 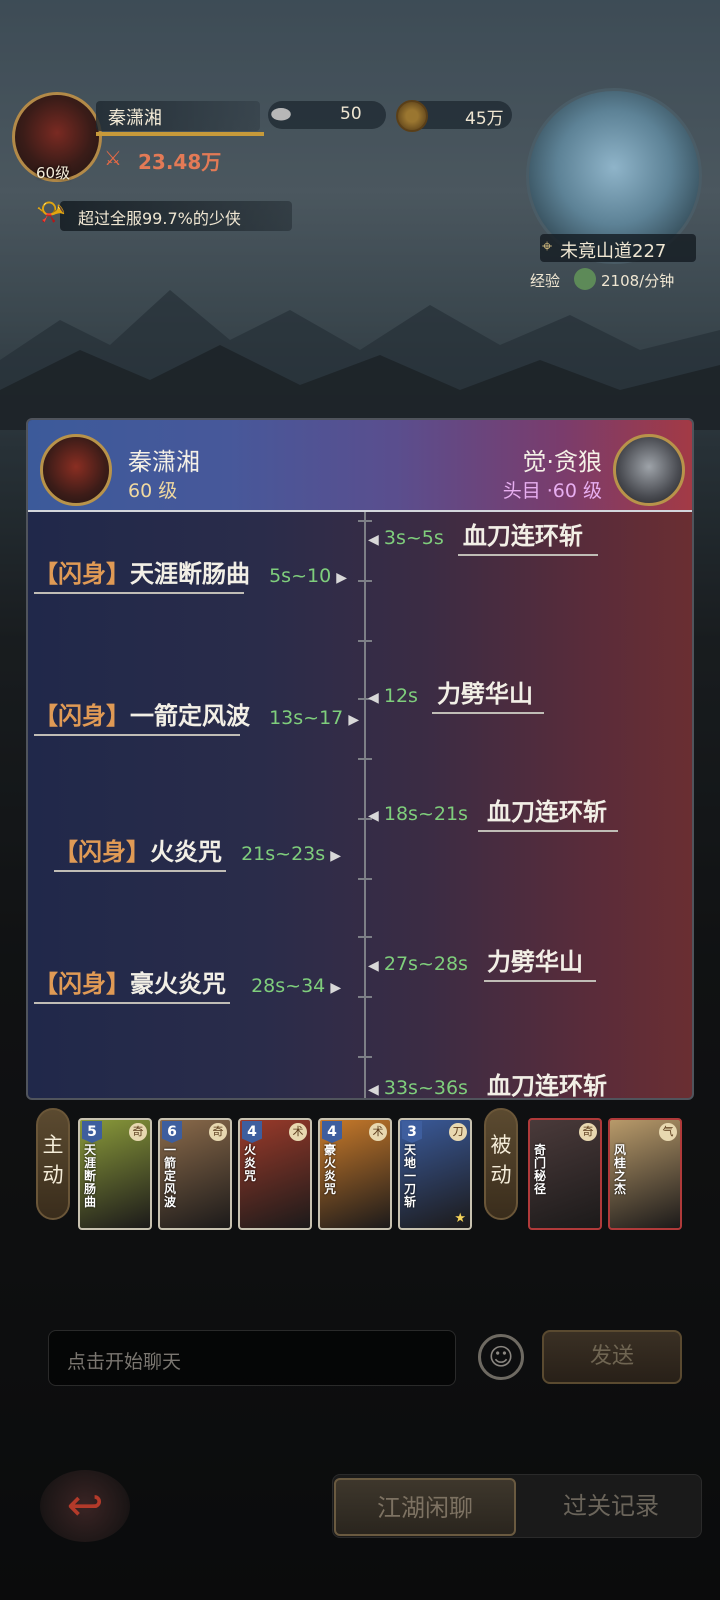 I want to click on player-level: 60级, so click(x=53, y=173).